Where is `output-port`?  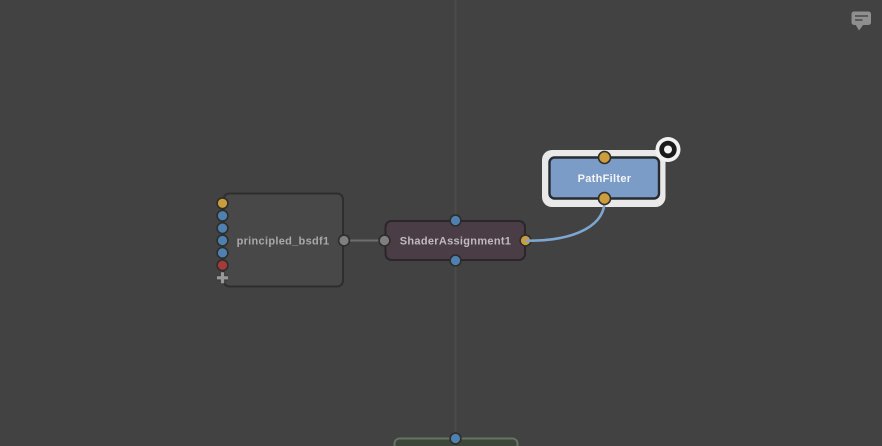 output-port is located at coordinates (344, 240).